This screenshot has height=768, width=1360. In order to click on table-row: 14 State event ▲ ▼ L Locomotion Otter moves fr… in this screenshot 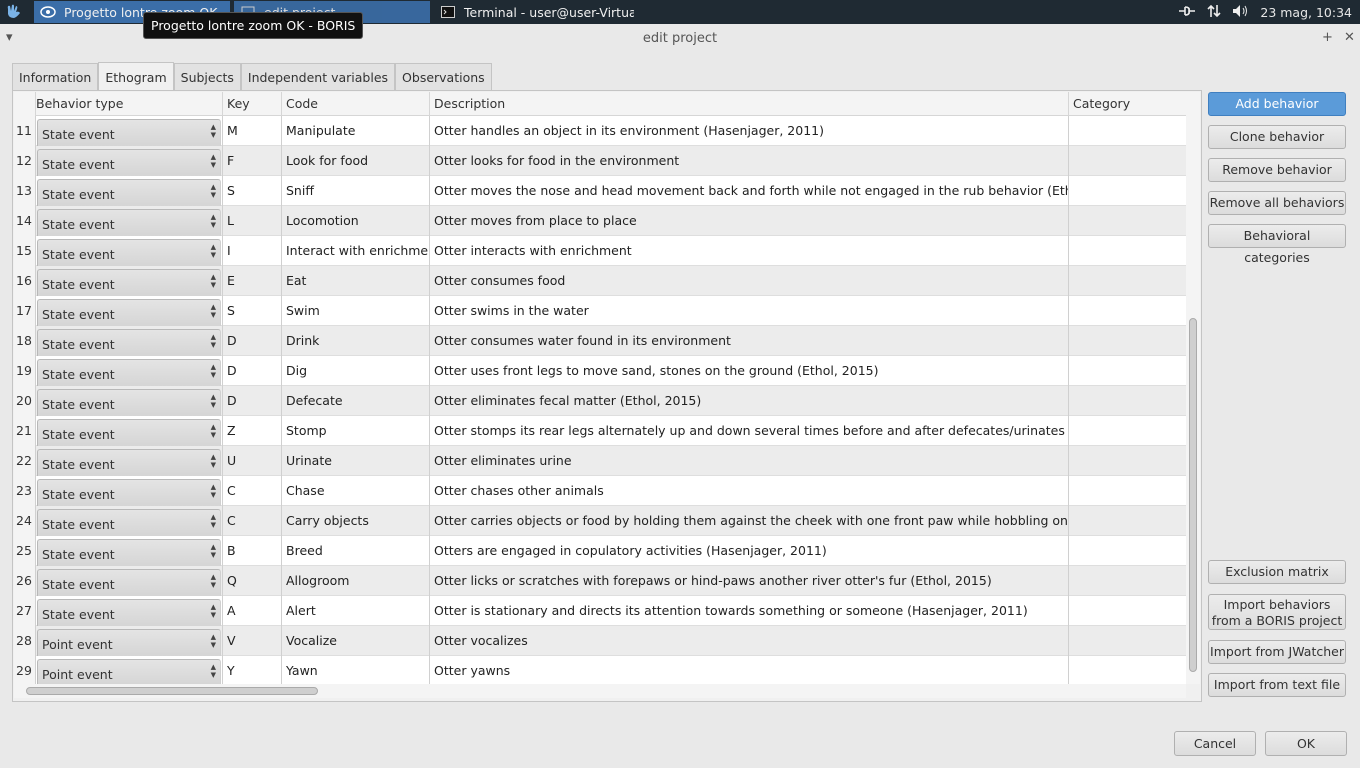, I will do `click(600, 221)`.